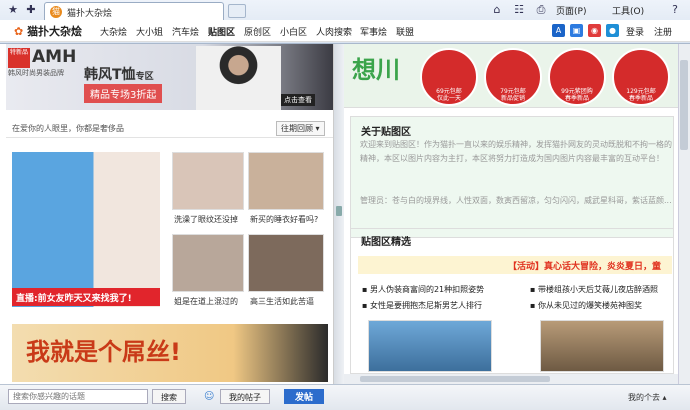 Image resolution: width=690 pixels, height=410 pixels. I want to click on nav-item-dazahui: 大杂烩, so click(113, 31).